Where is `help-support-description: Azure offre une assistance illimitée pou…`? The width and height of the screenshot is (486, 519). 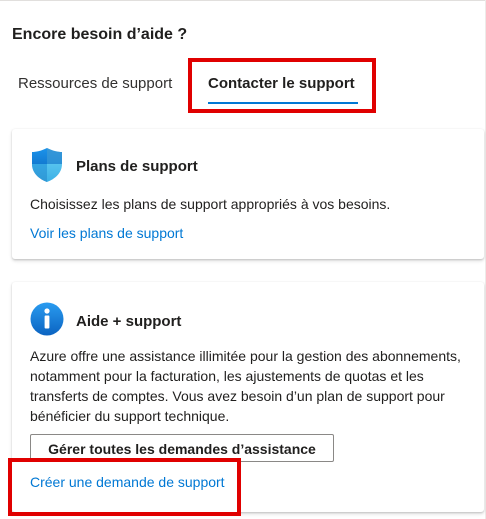 help-support-description: Azure offre une assistance illimitée pou… is located at coordinates (245, 386).